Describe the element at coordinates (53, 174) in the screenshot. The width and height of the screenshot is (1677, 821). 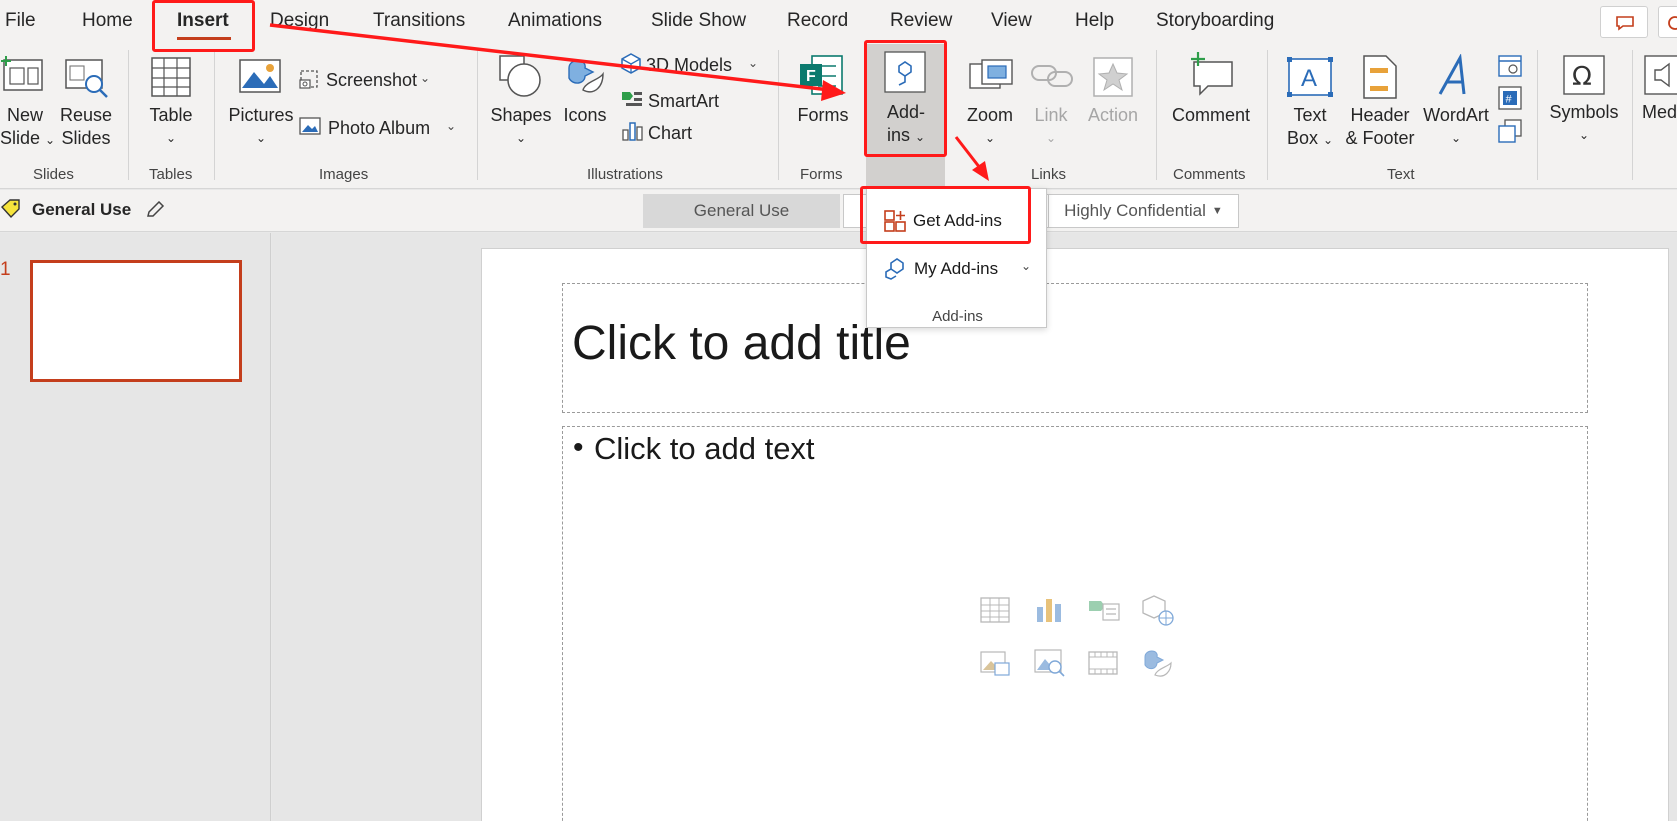
I see `group-label-slides: Slides` at that location.